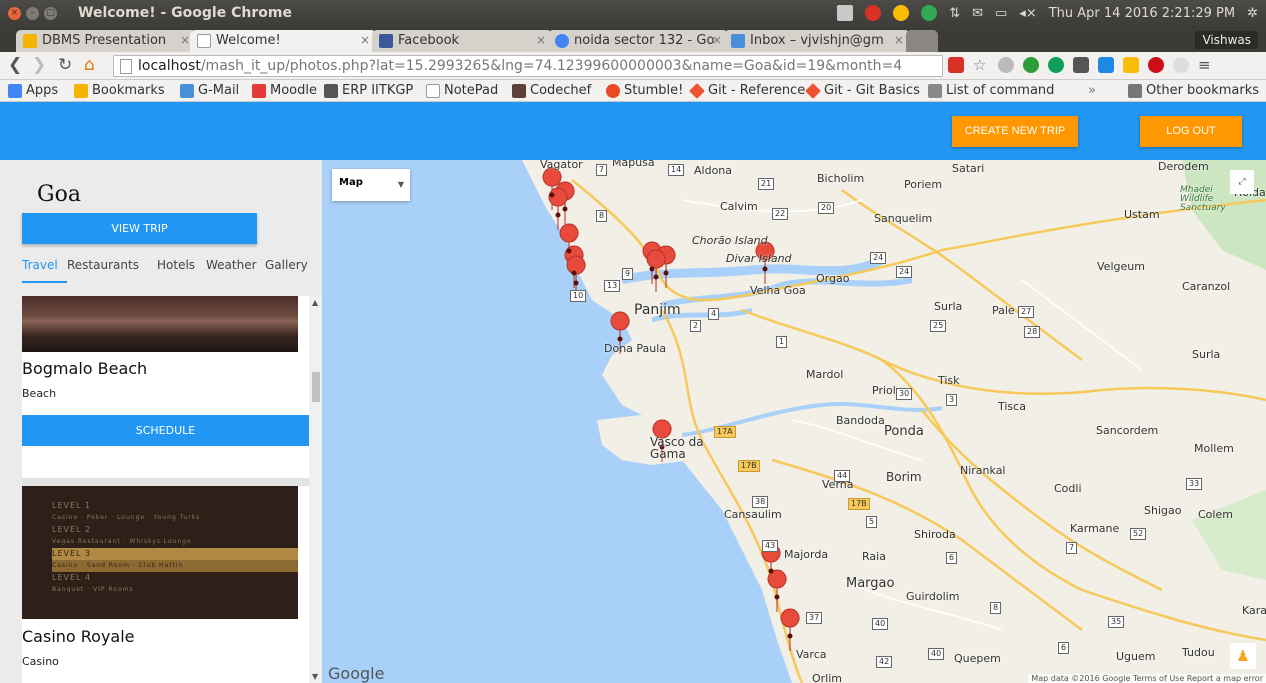 The height and width of the screenshot is (683, 1266). What do you see at coordinates (160, 324) in the screenshot?
I see `place-photo` at bounding box center [160, 324].